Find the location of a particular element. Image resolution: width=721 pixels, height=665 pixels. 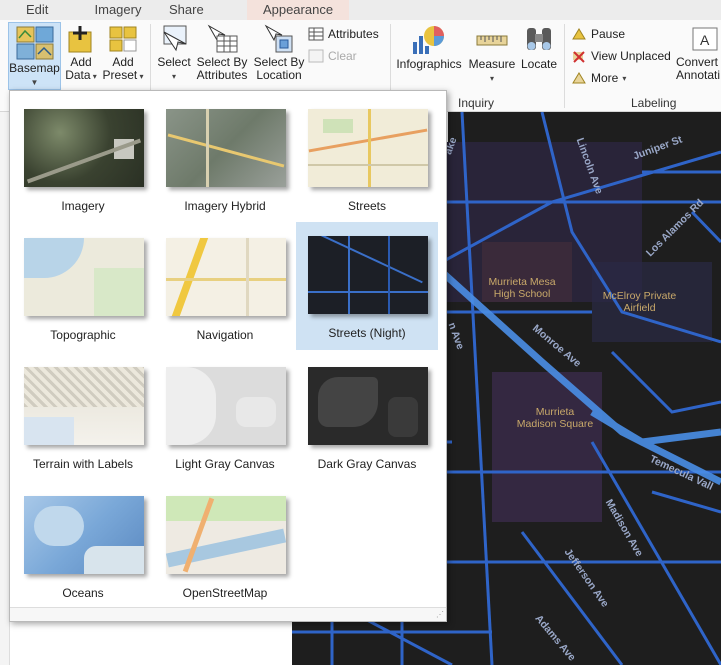

select-button: Select ▾ is located at coordinates (174, 53).